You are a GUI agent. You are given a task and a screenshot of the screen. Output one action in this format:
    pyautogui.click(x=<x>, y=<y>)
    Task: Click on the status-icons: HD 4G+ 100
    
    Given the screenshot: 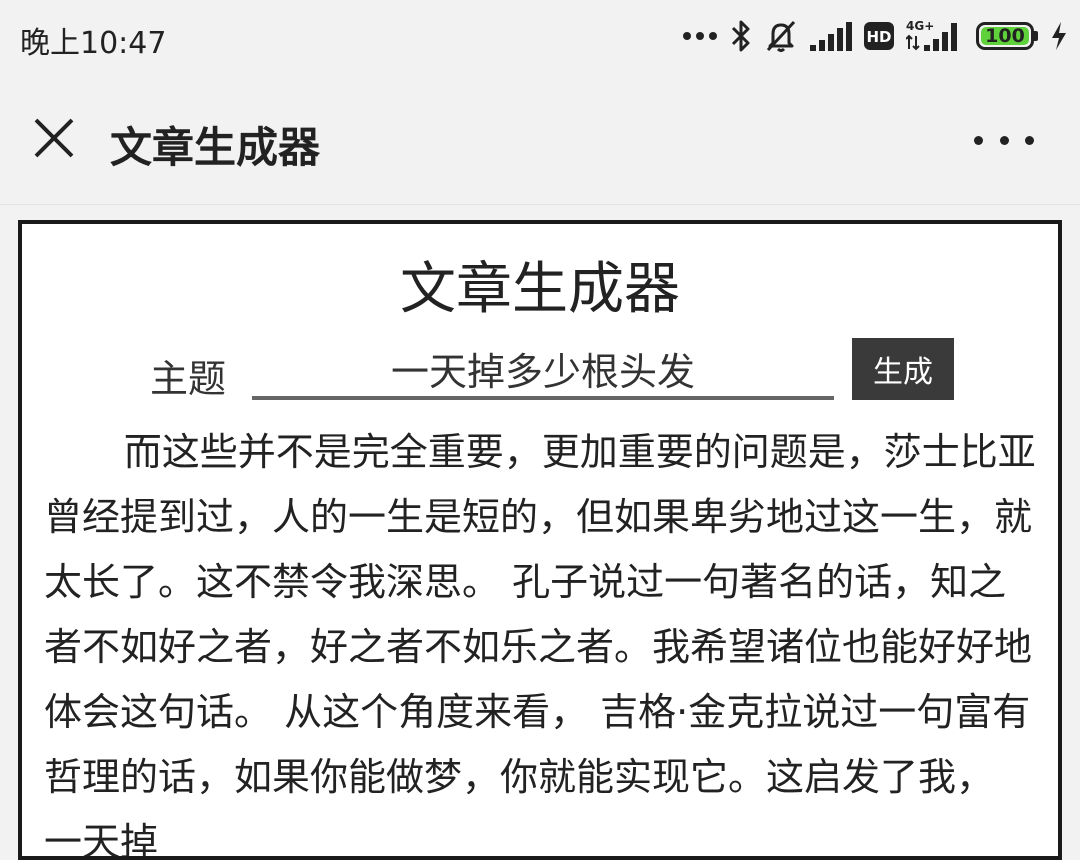 What is the action you would take?
    pyautogui.click(x=875, y=36)
    